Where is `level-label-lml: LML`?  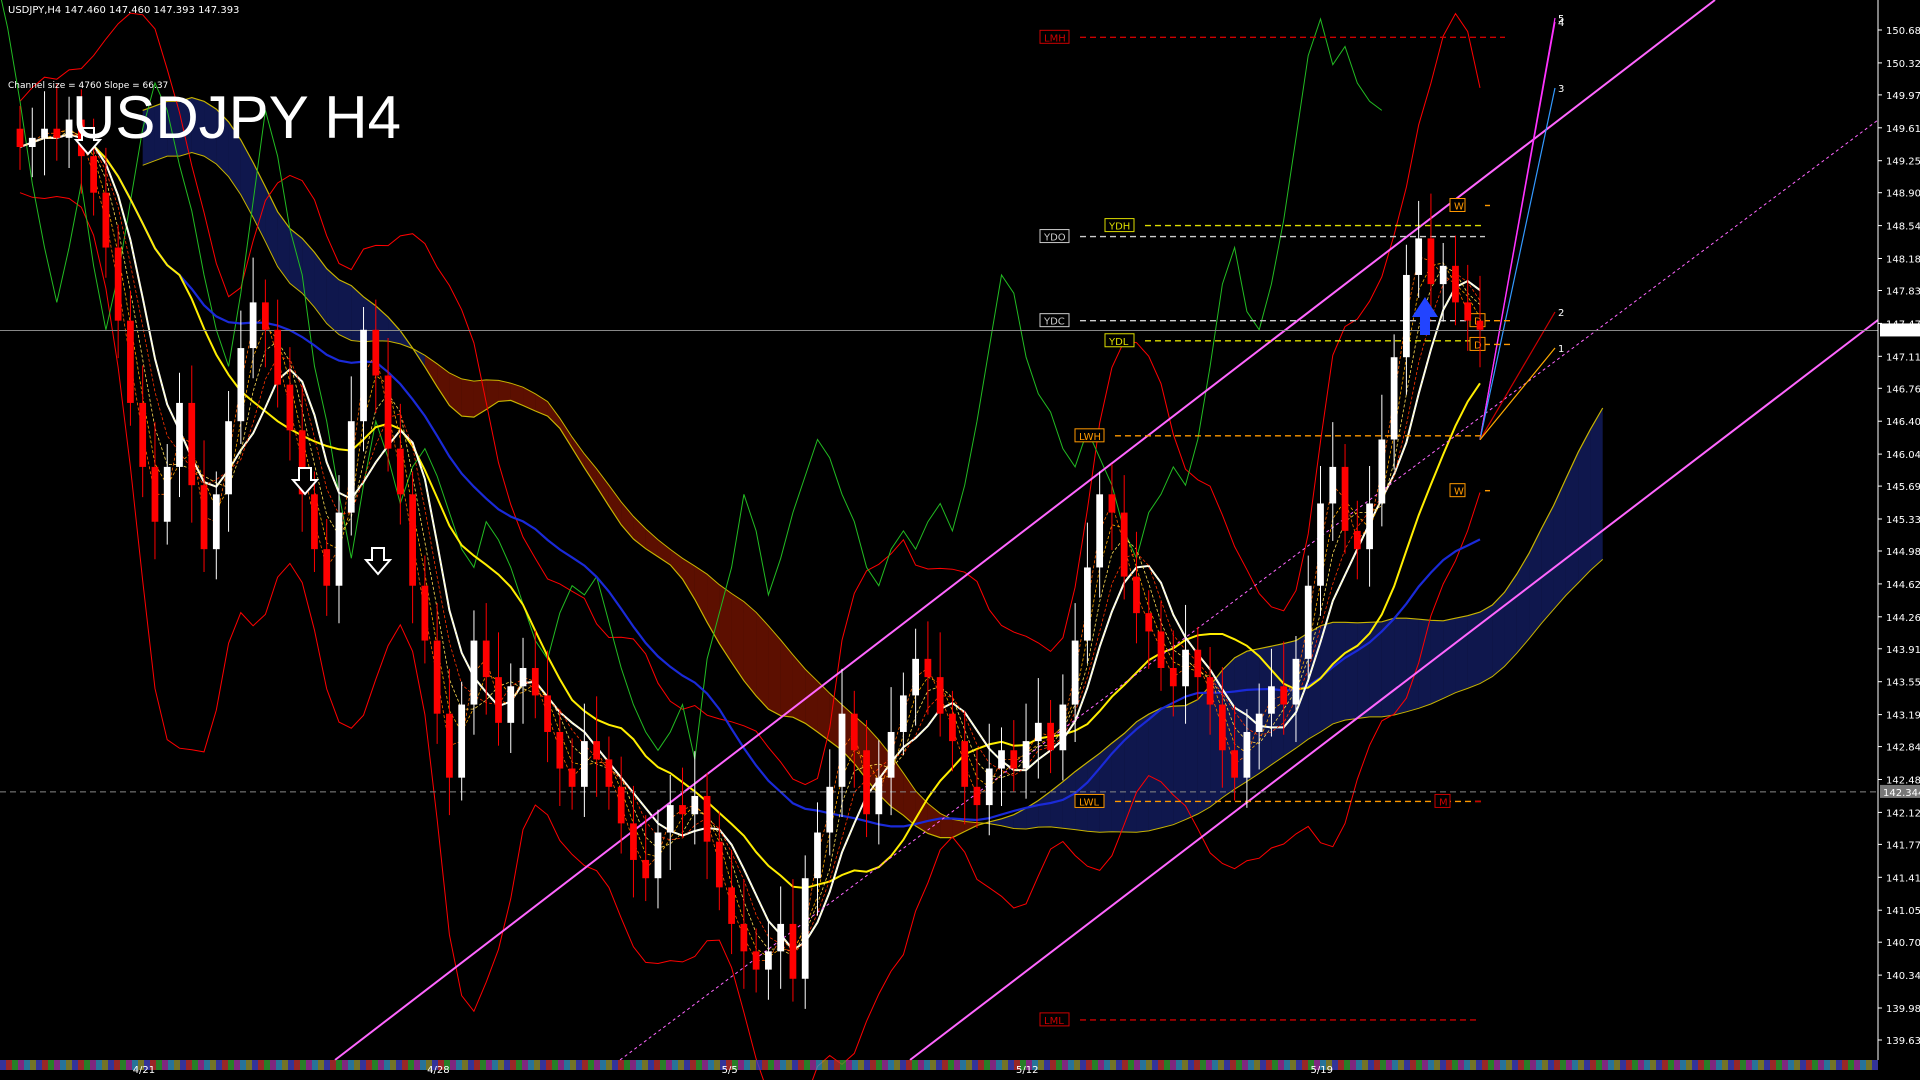
level-label-lml: LML is located at coordinates (1054, 1021).